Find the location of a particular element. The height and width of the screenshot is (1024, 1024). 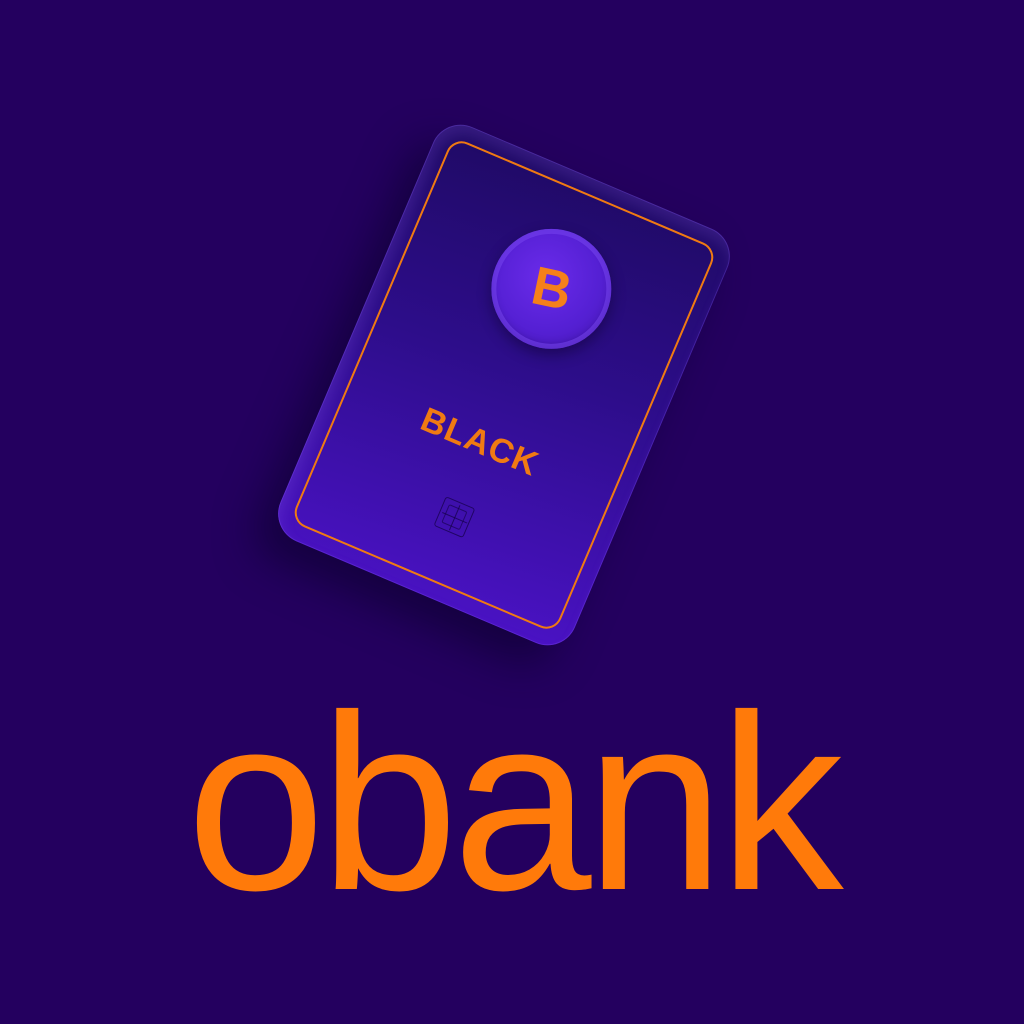

brand-b-coin-icon: B is located at coordinates (551, 288).